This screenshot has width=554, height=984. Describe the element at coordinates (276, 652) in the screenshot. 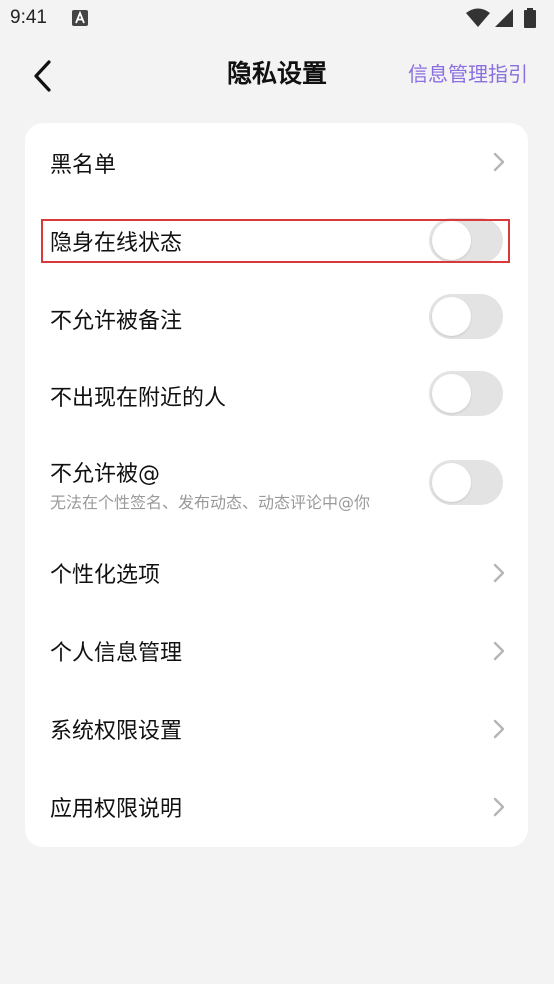

I see `personal-info-row: 个人信息管理` at that location.